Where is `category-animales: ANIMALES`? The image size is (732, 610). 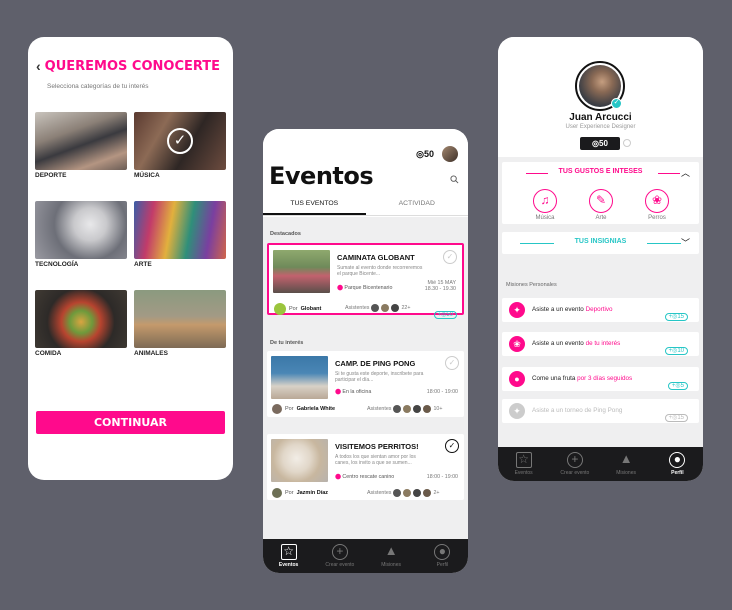 category-animales: ANIMALES is located at coordinates (180, 323).